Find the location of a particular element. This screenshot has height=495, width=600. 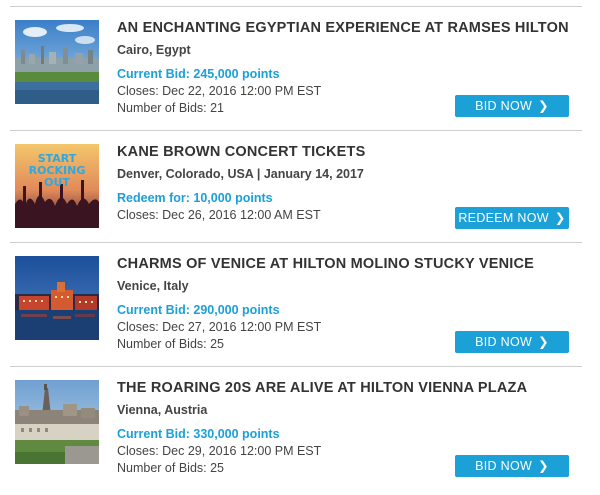

closing-date: Closes: Dec 27, 2016 12:00 PM EST is located at coordinates (219, 327).